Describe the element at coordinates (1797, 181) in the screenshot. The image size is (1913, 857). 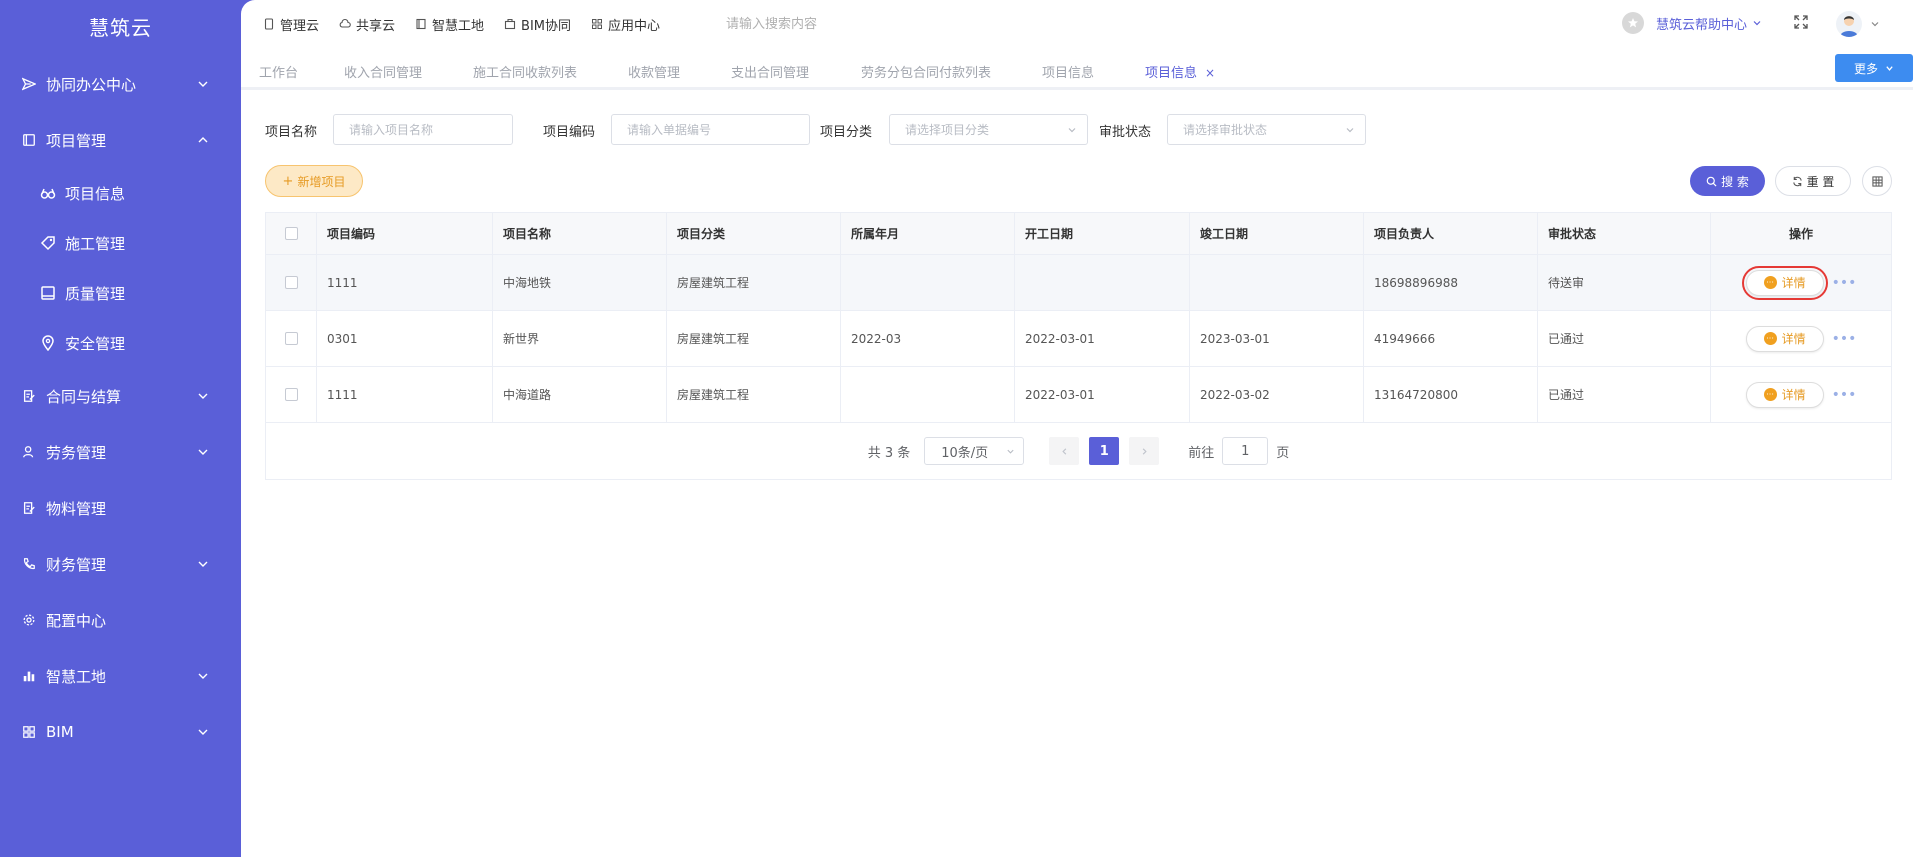
I see `refresh-icon` at that location.